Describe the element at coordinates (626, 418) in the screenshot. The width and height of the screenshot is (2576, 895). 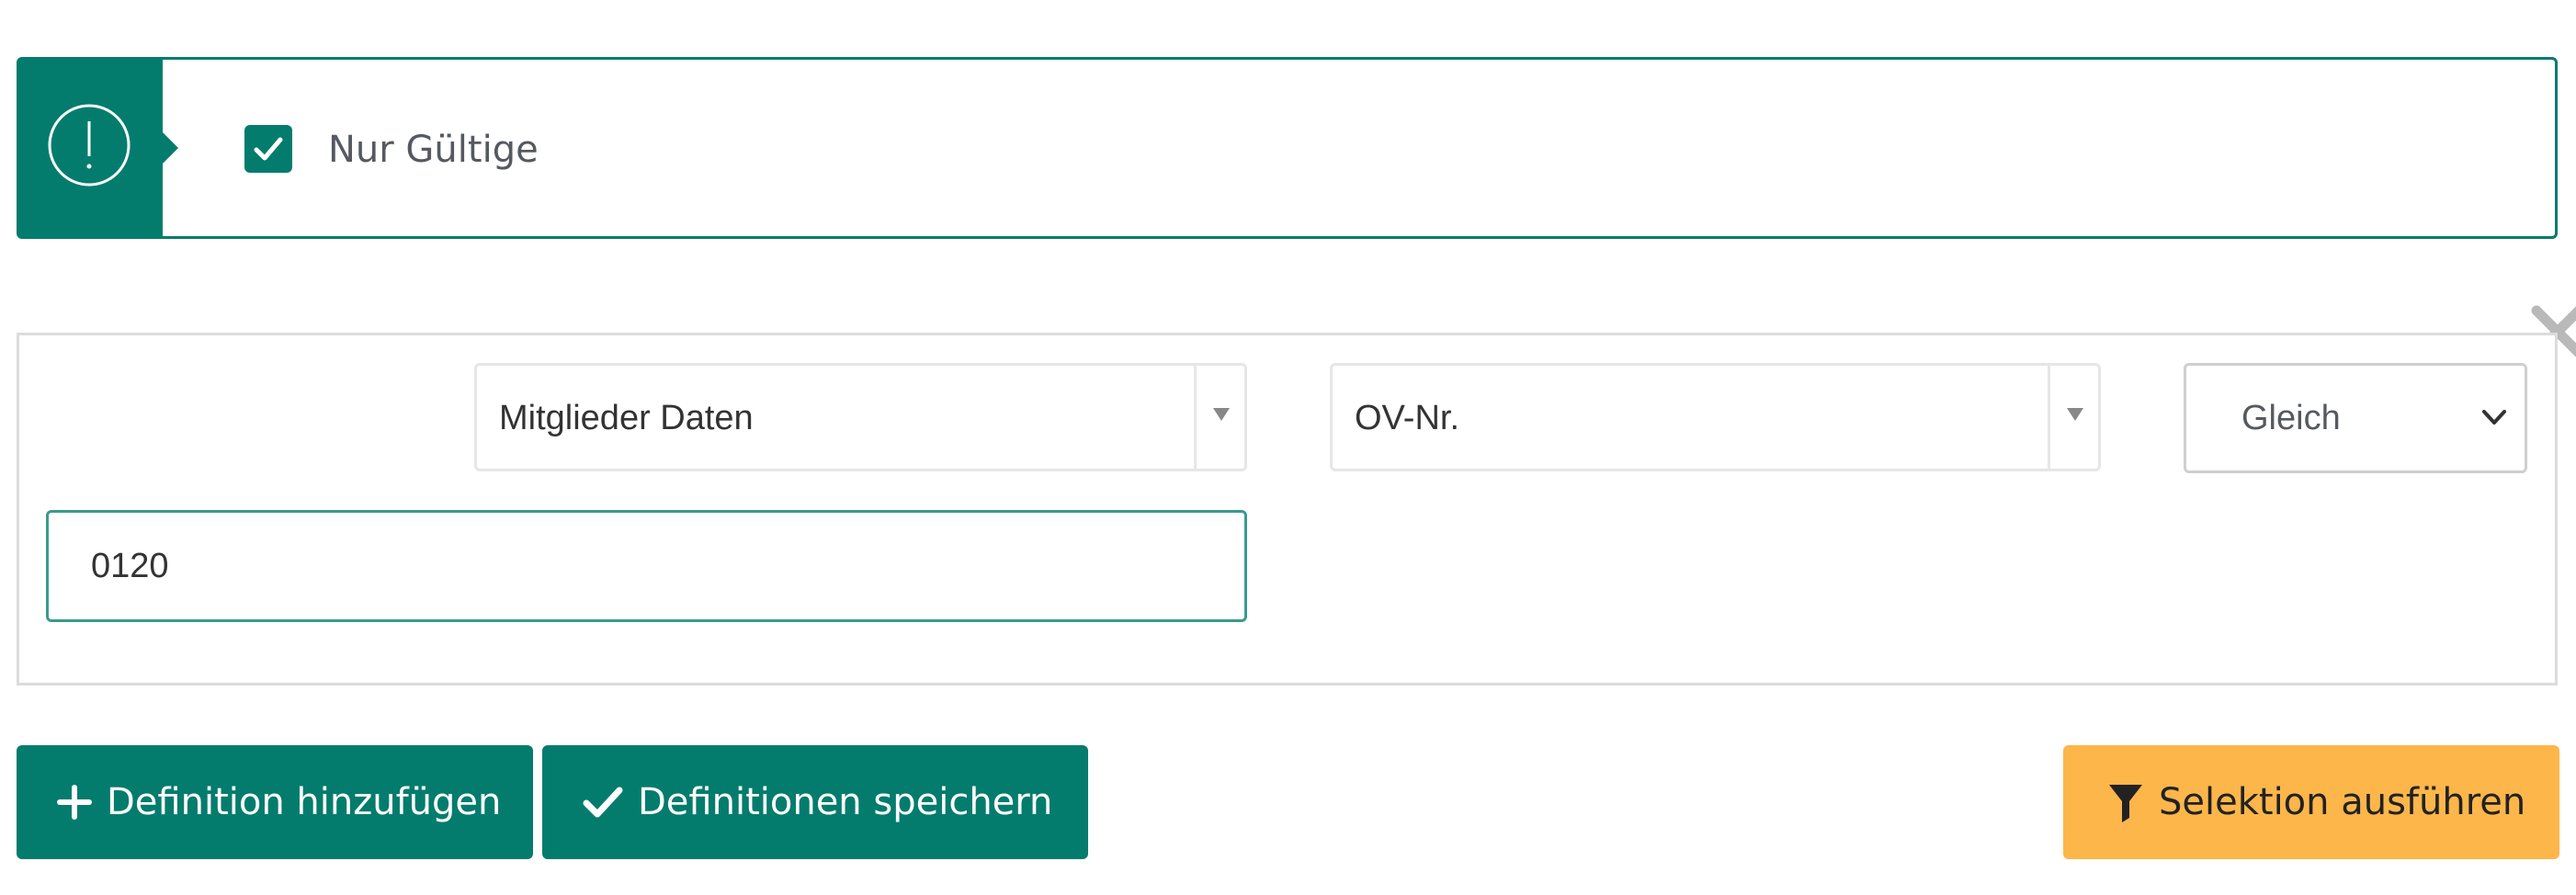
I see `table-select-value: Mitglieder Daten` at that location.